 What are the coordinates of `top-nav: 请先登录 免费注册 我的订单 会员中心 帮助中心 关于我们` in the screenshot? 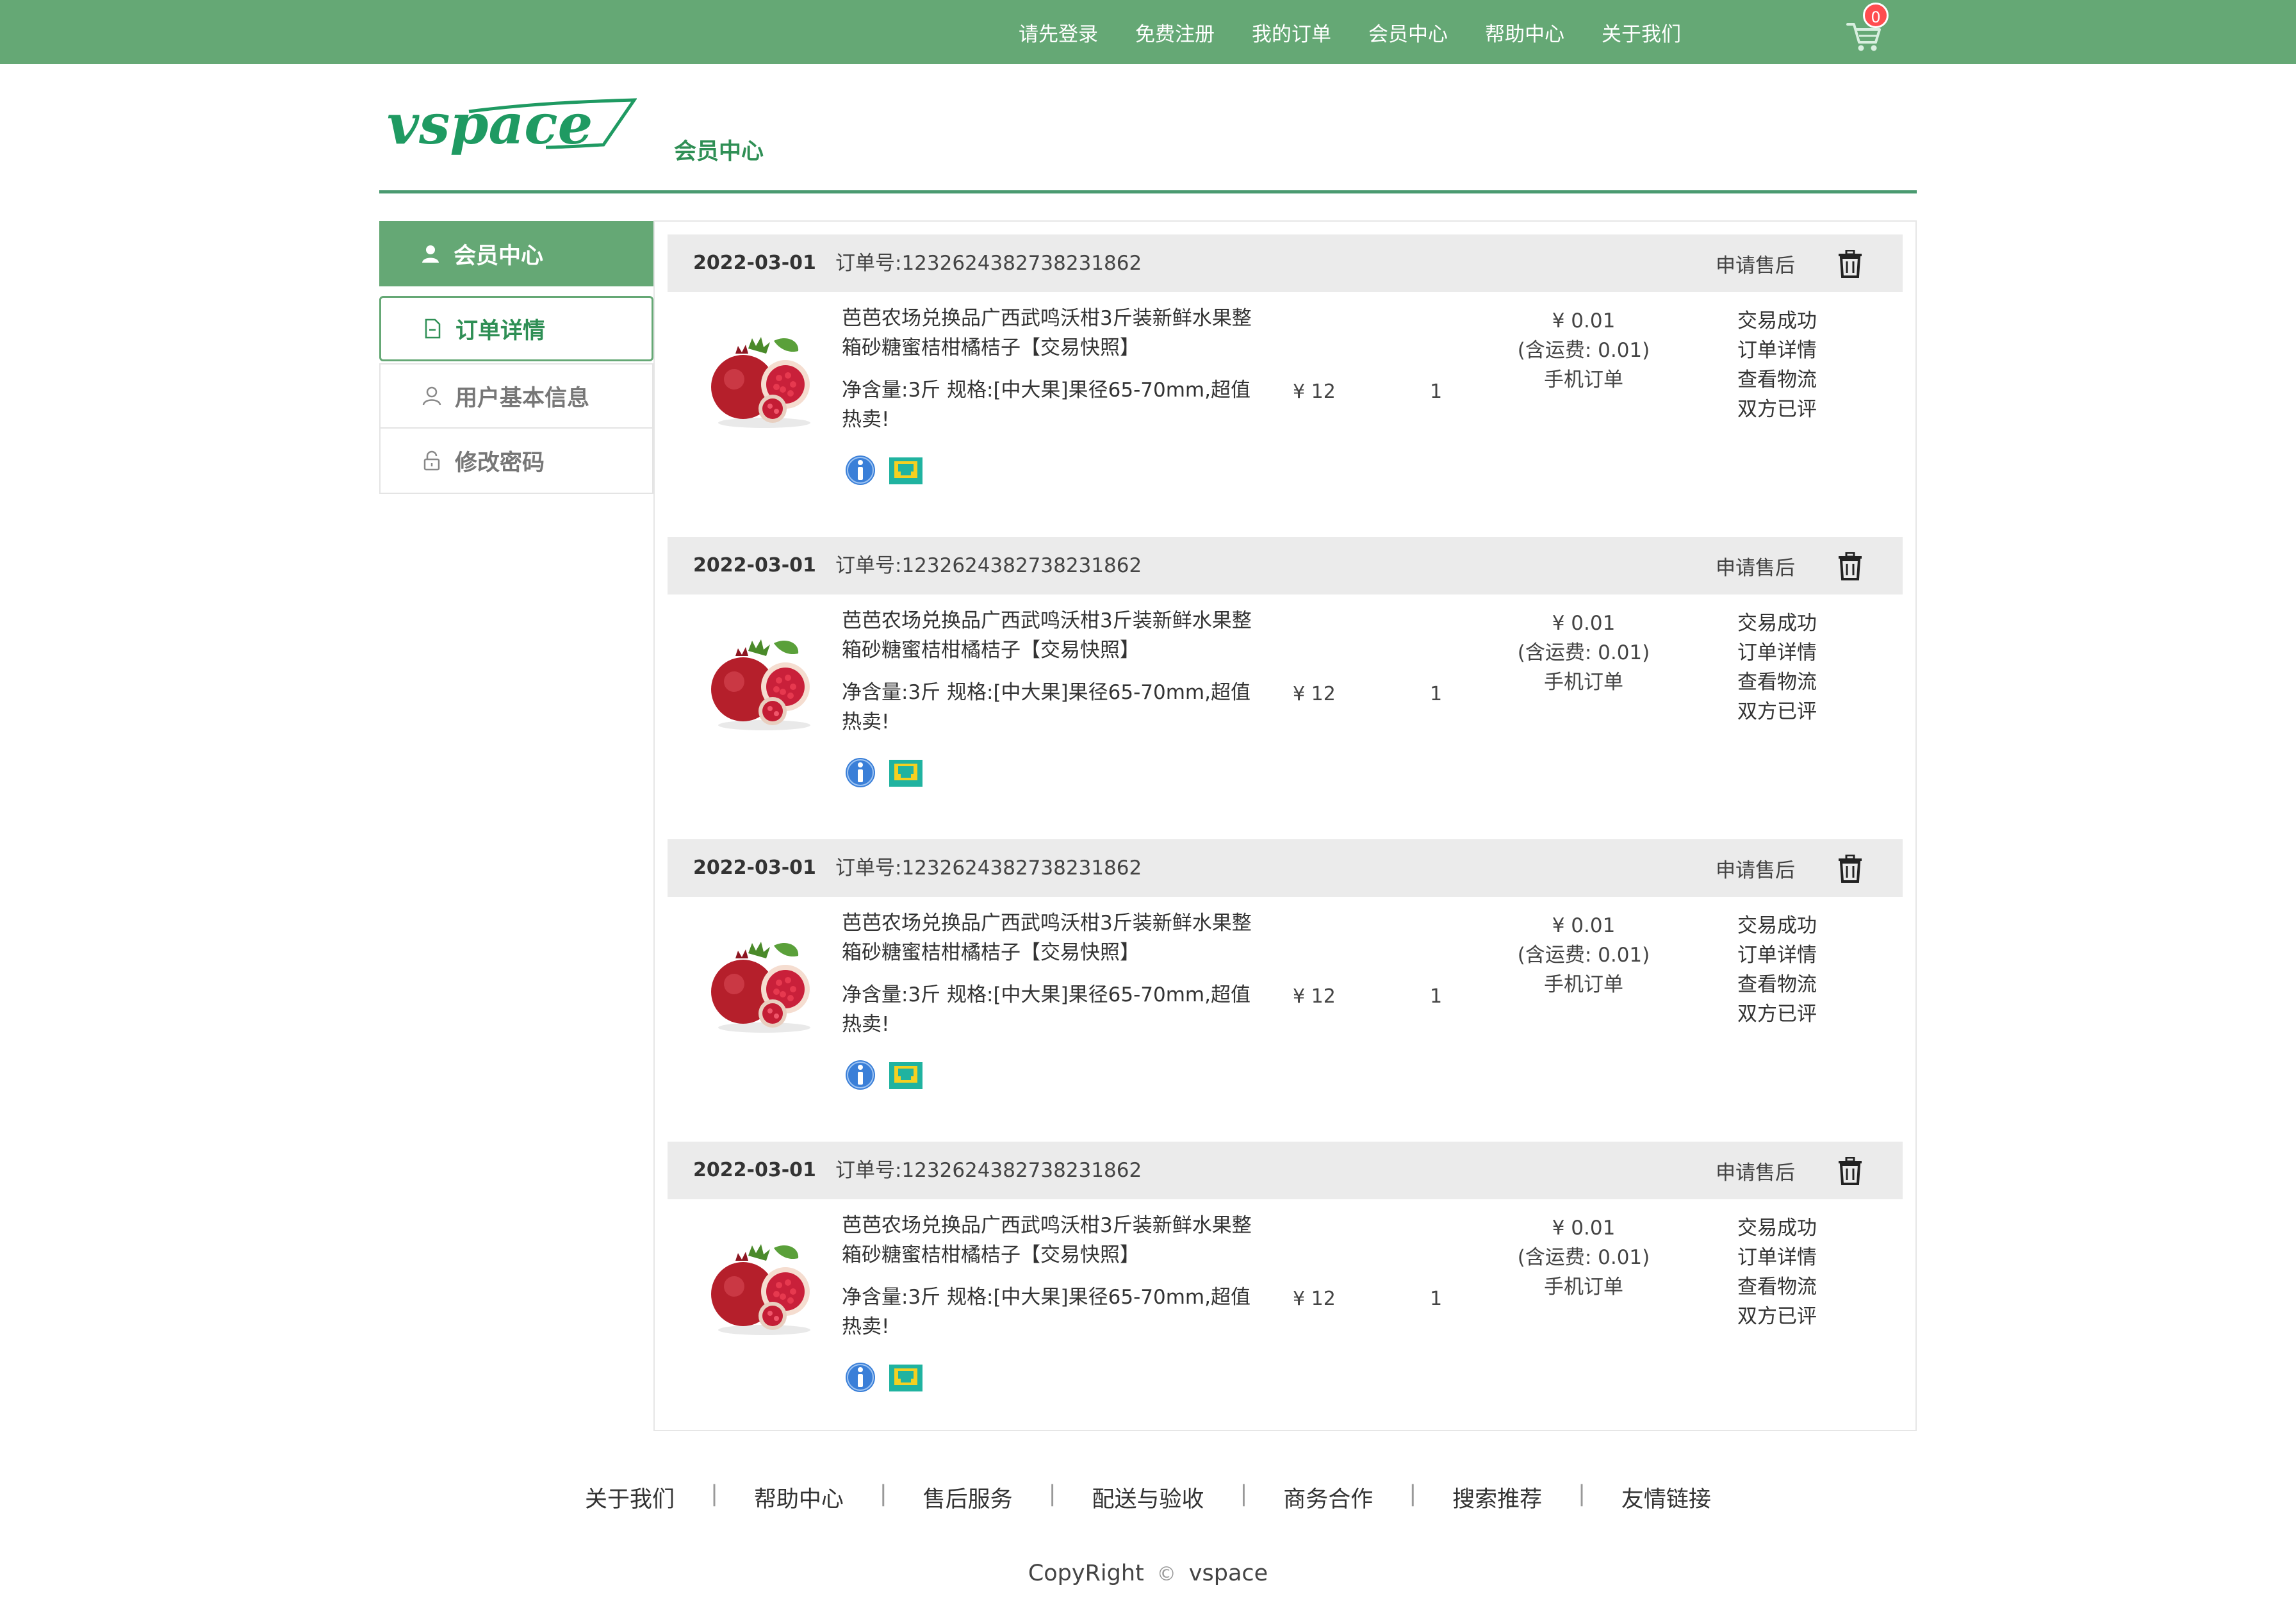 It's located at (1369, 32).